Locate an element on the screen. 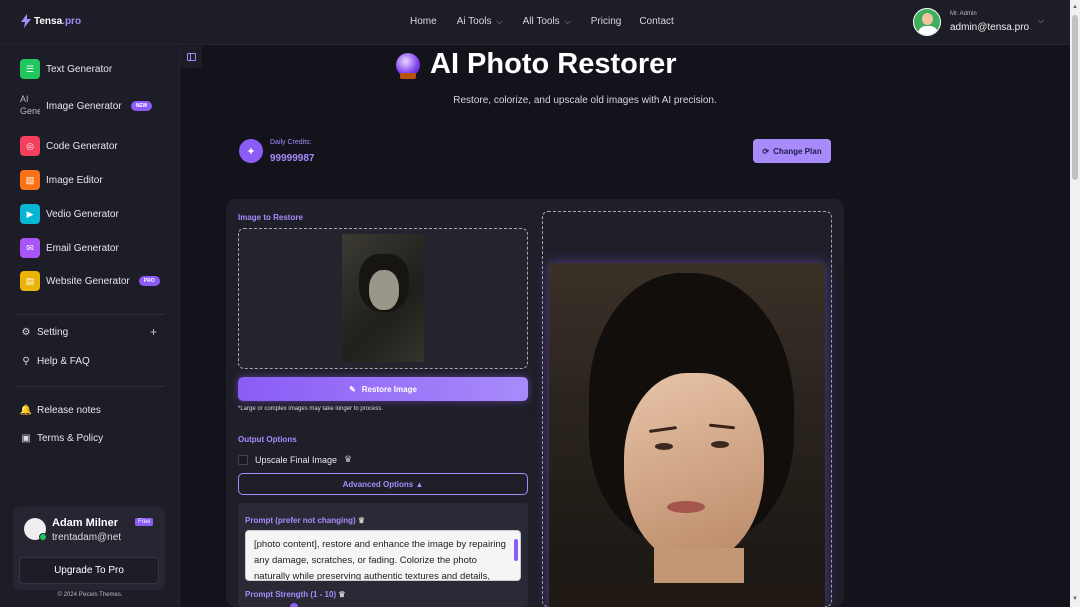 This screenshot has width=1080, height=607. code-icon: ◎ is located at coordinates (30, 146).